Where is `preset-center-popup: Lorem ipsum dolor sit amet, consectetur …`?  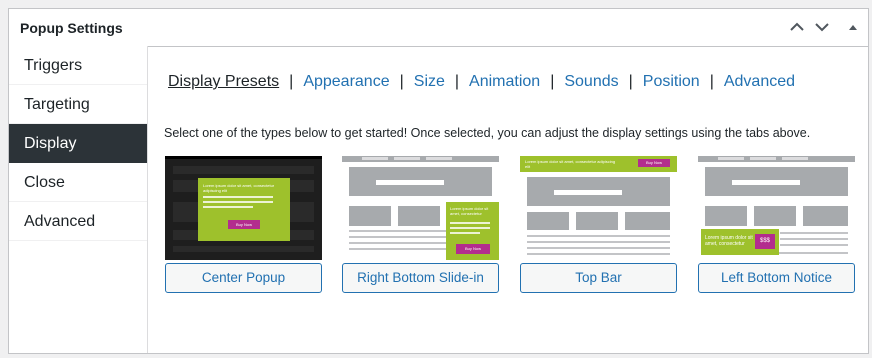 preset-center-popup: Lorem ipsum dolor sit amet, consectetur … is located at coordinates (243, 224).